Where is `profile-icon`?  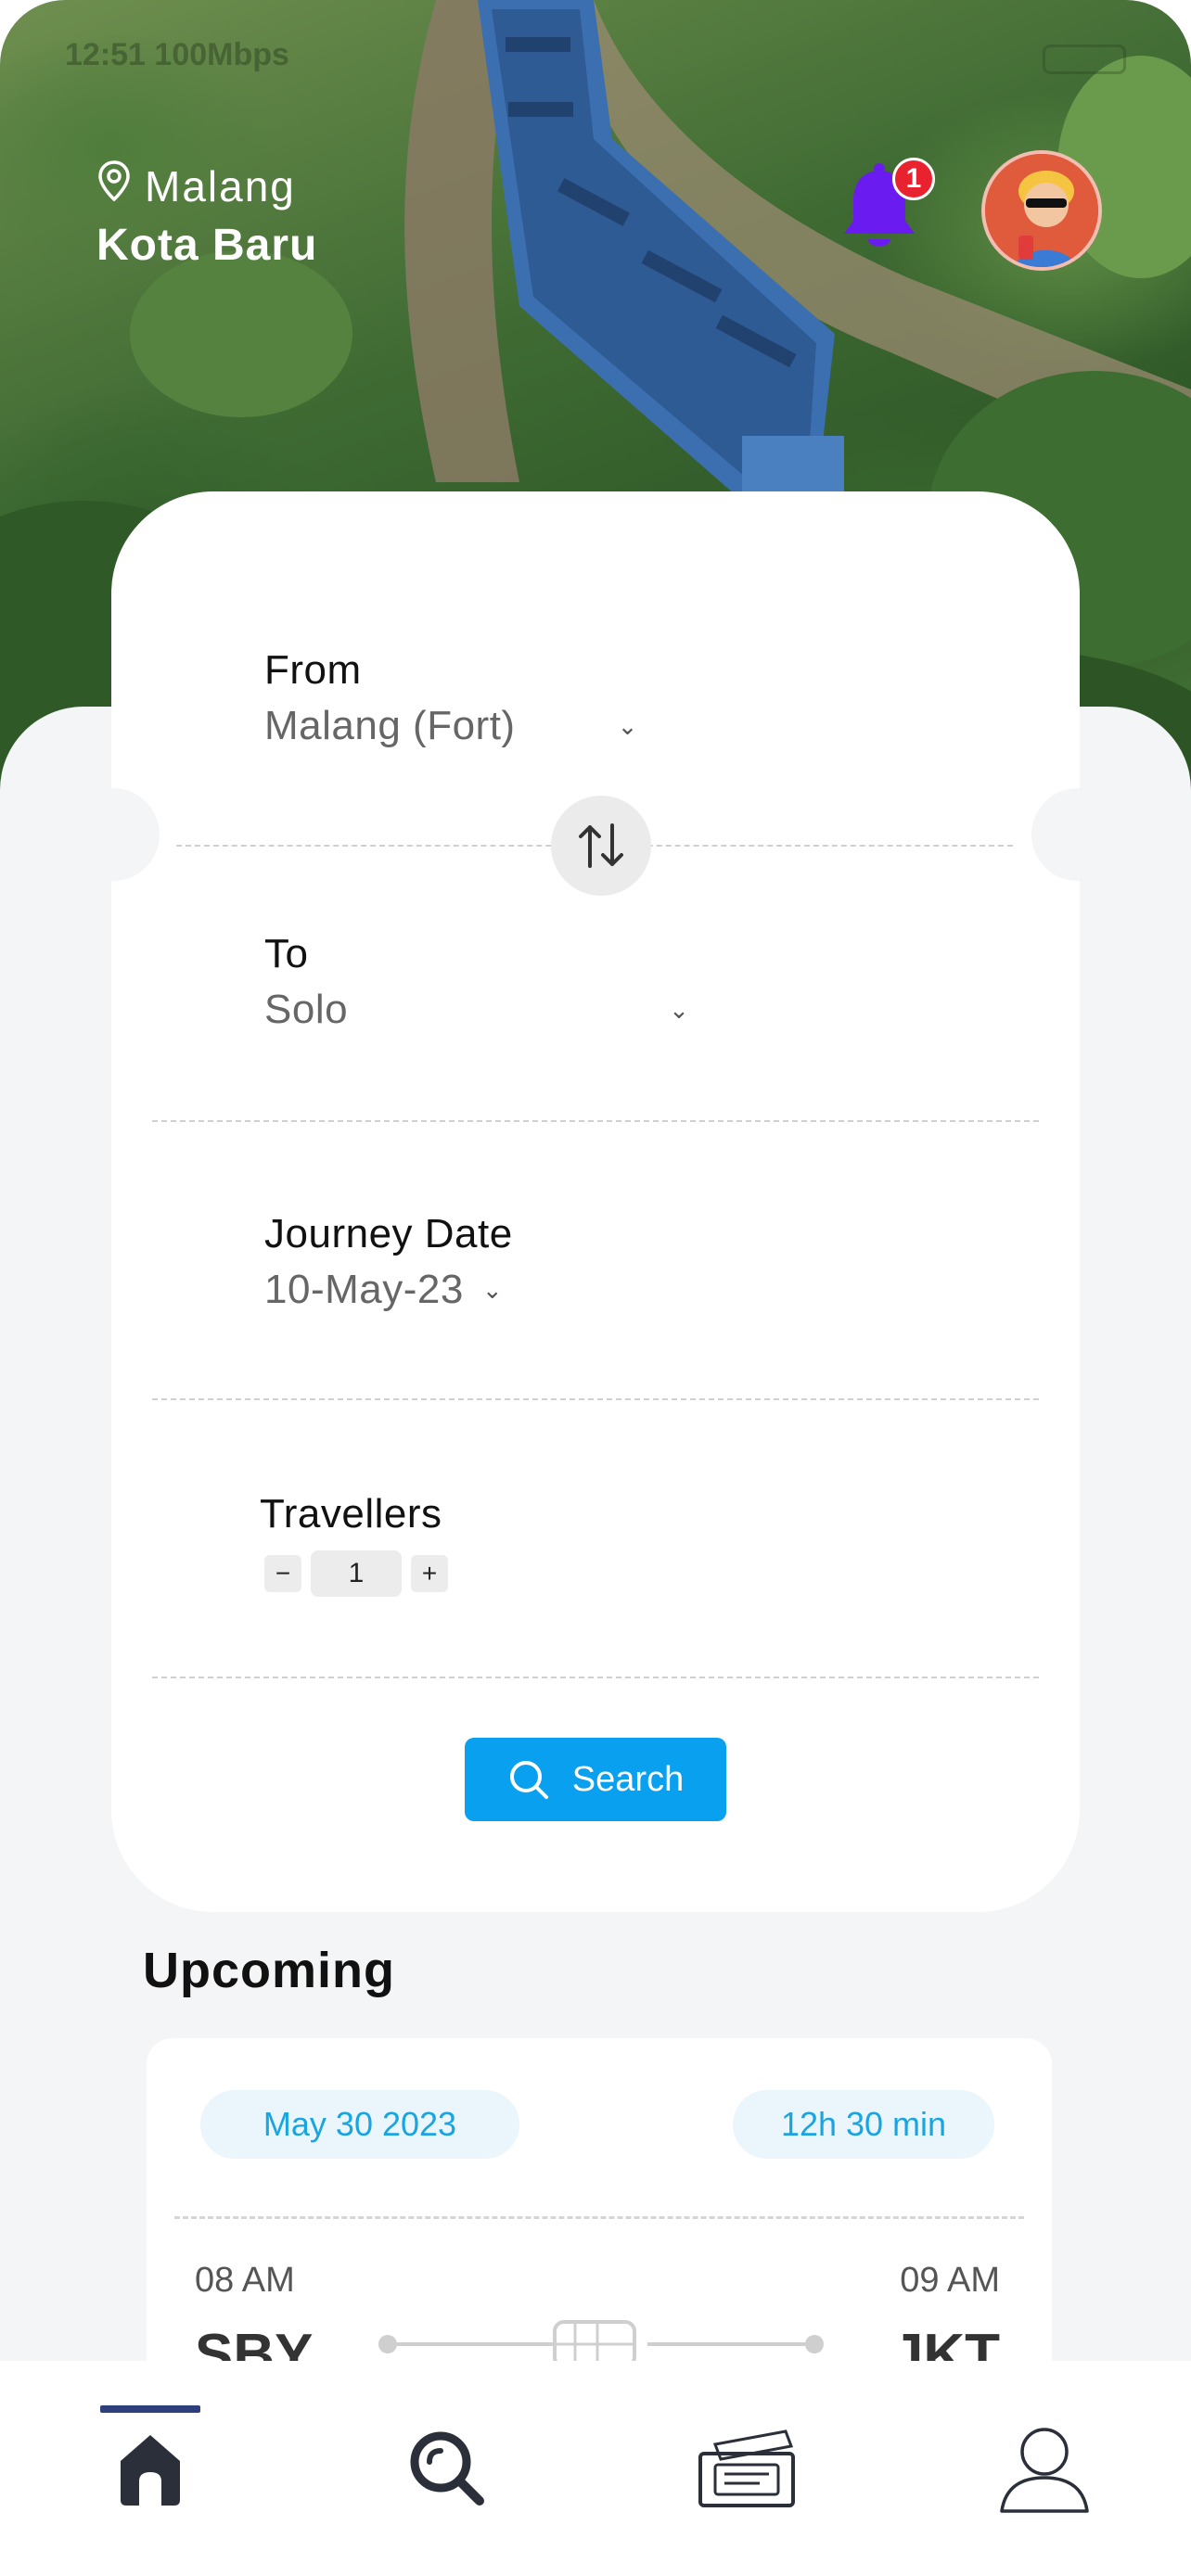
profile-icon is located at coordinates (1044, 2471).